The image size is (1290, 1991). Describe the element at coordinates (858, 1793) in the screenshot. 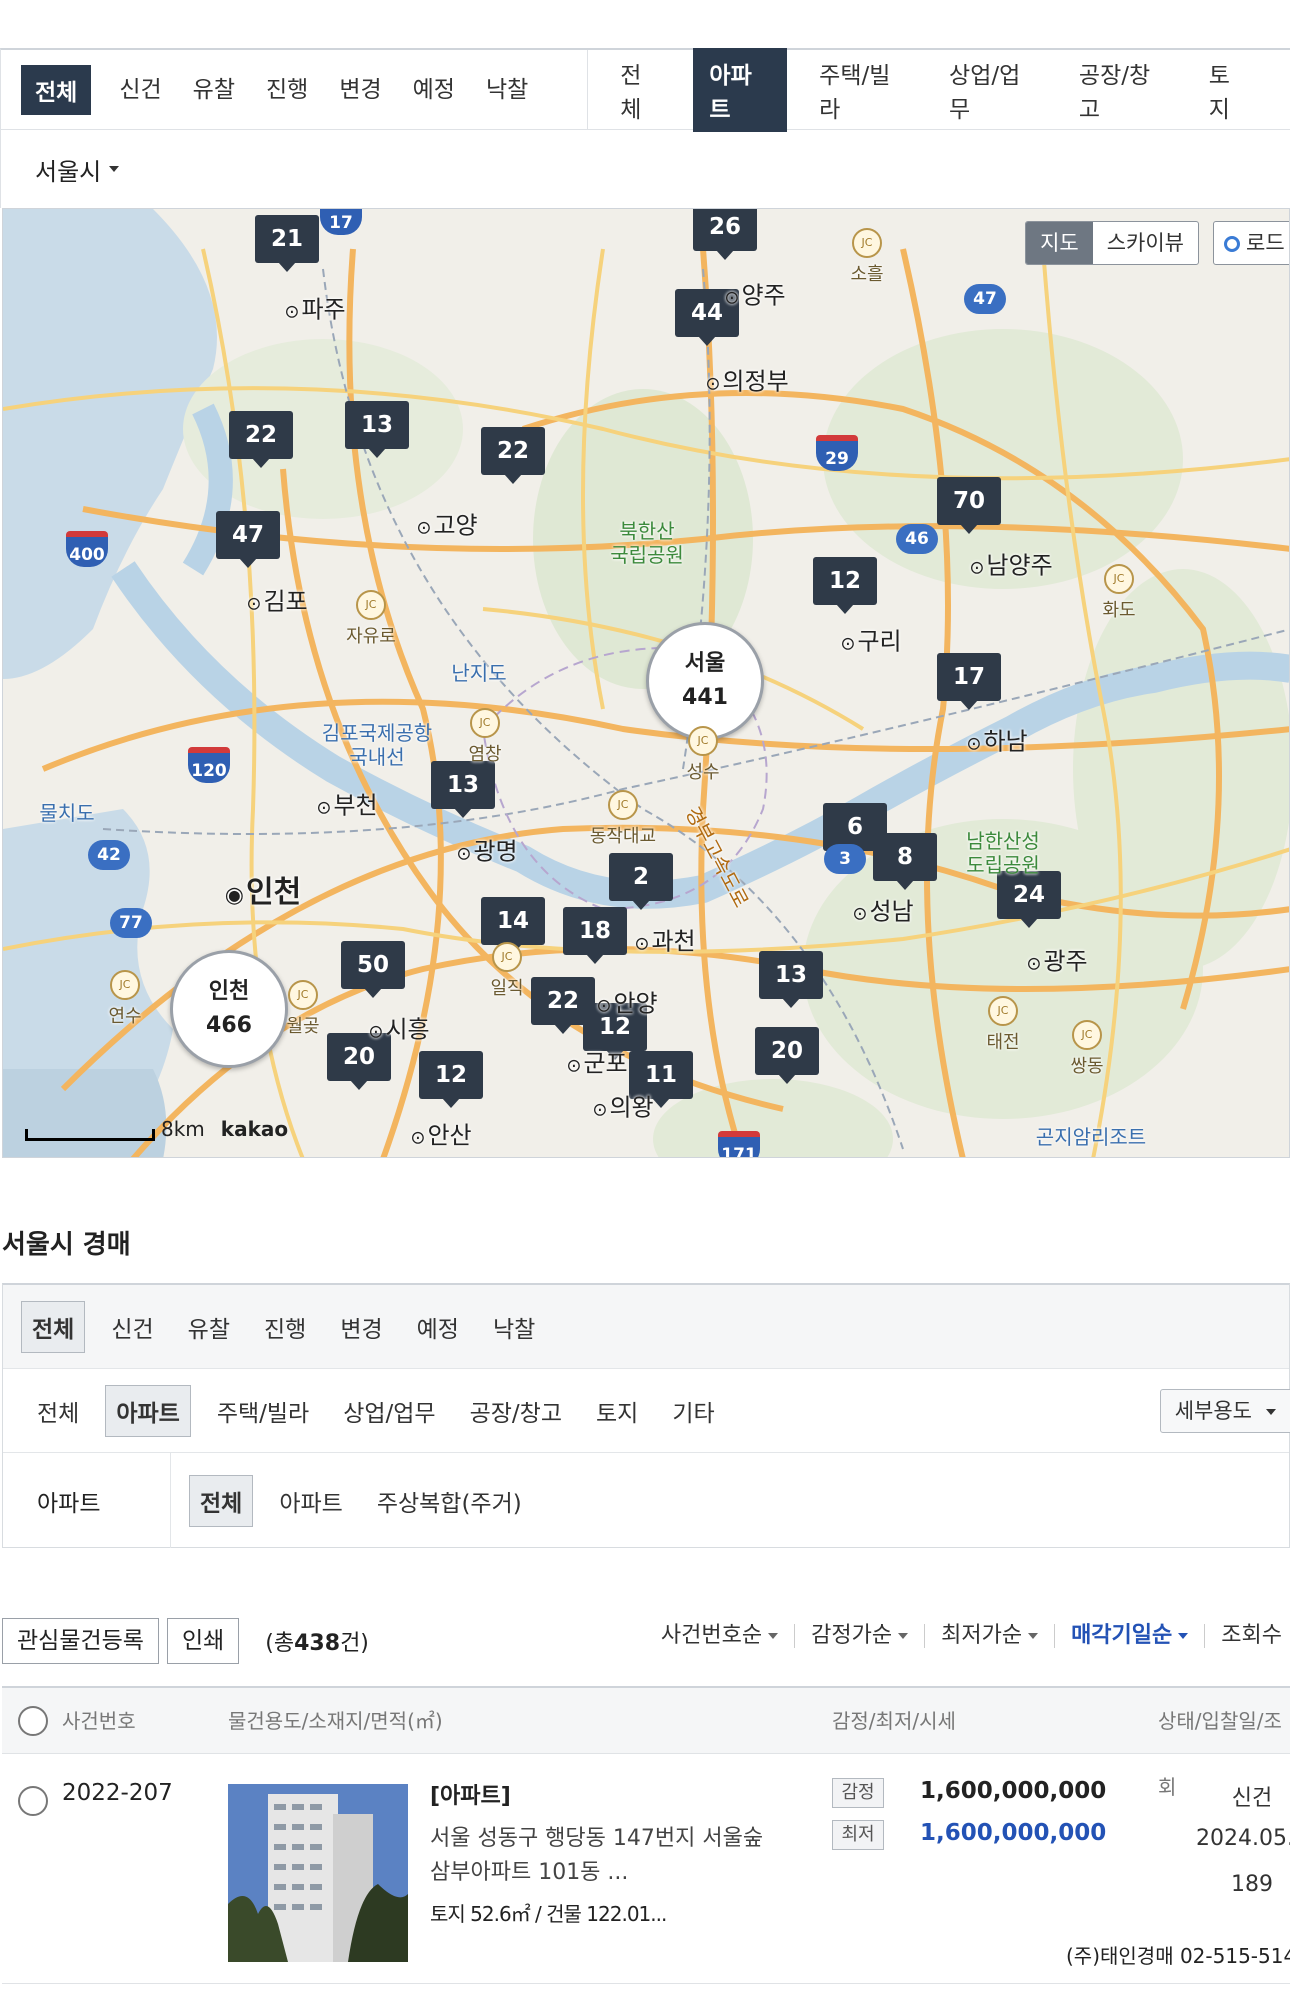

I see `appraisal-tag: 감정` at that location.